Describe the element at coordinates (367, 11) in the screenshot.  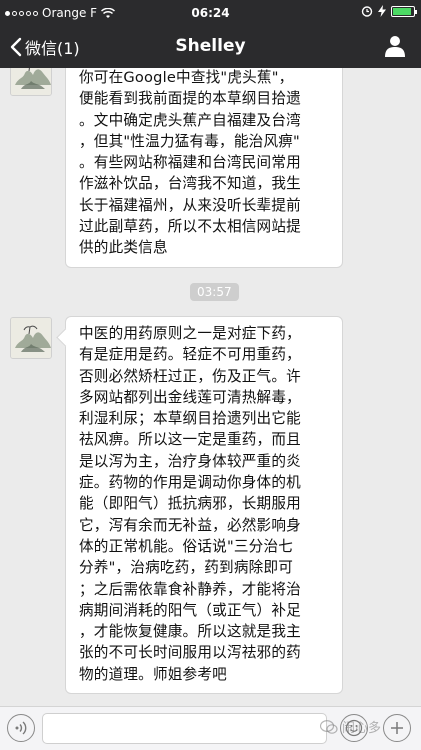
I see `alarm-icon` at that location.